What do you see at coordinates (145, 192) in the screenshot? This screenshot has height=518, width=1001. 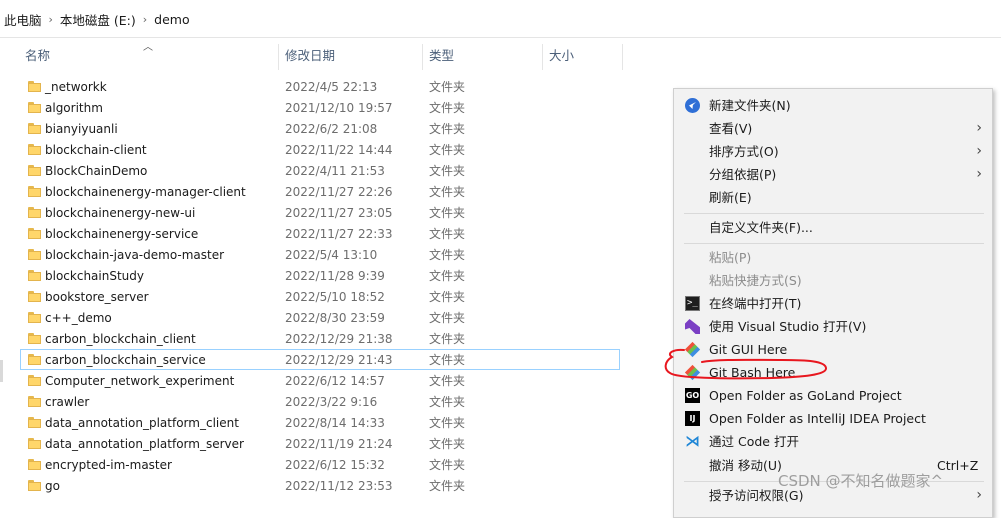 I see `file-name: blockchainenergy-manager-client` at bounding box center [145, 192].